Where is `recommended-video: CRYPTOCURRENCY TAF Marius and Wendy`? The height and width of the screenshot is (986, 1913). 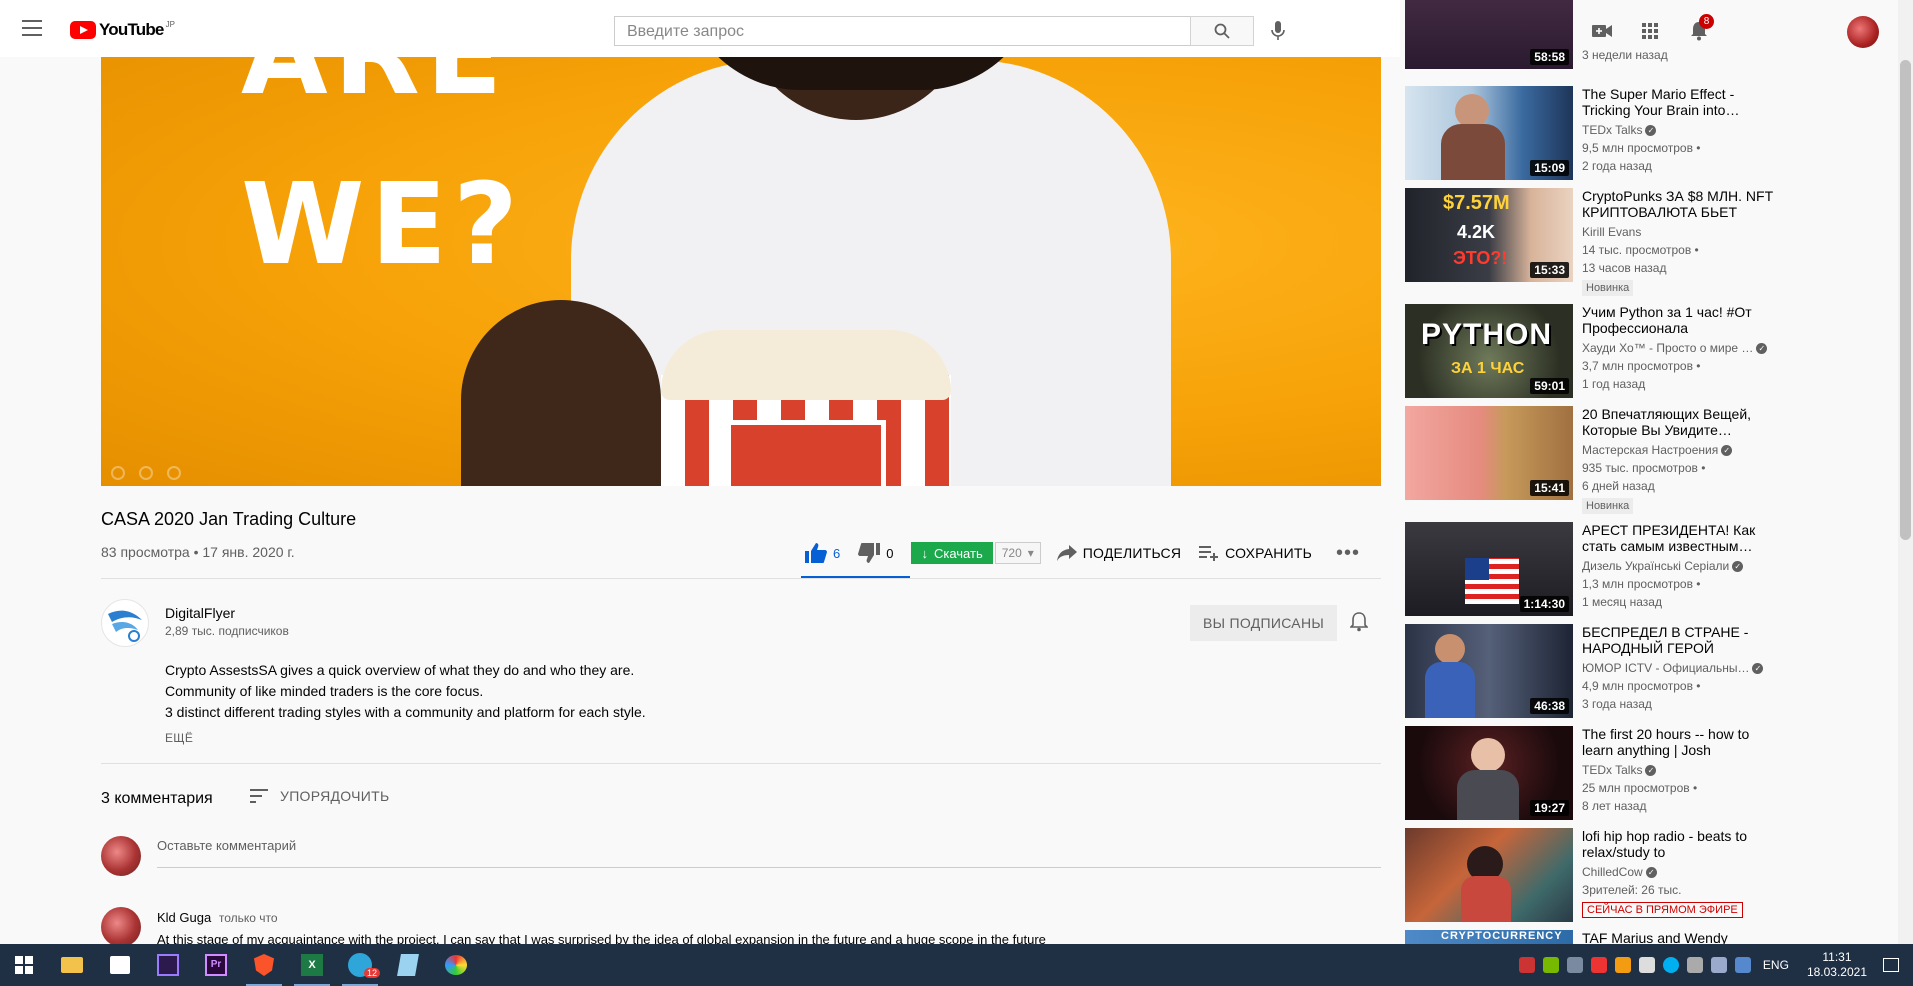 recommended-video: CRYPTOCURRENCY TAF Marius and Wendy is located at coordinates (1595, 937).